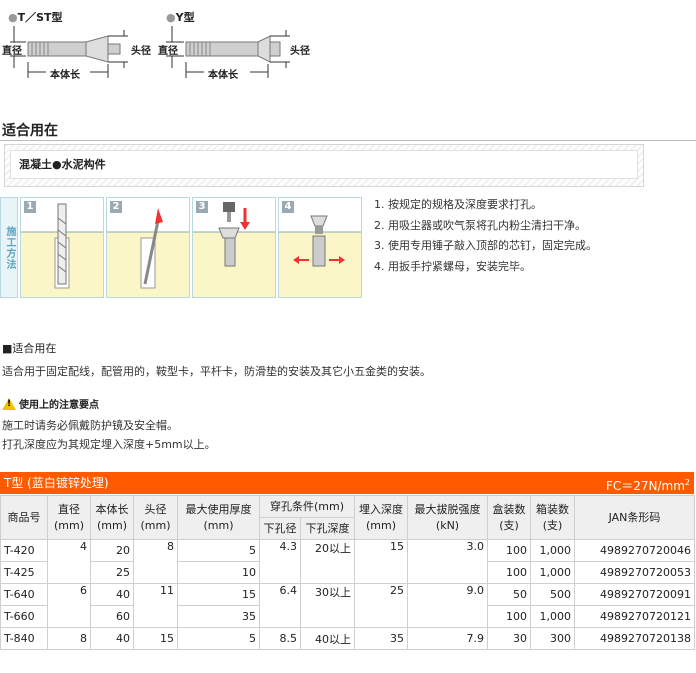 The width and height of the screenshot is (696, 673). I want to click on col-hole-dia: 下孔径, so click(280, 528).